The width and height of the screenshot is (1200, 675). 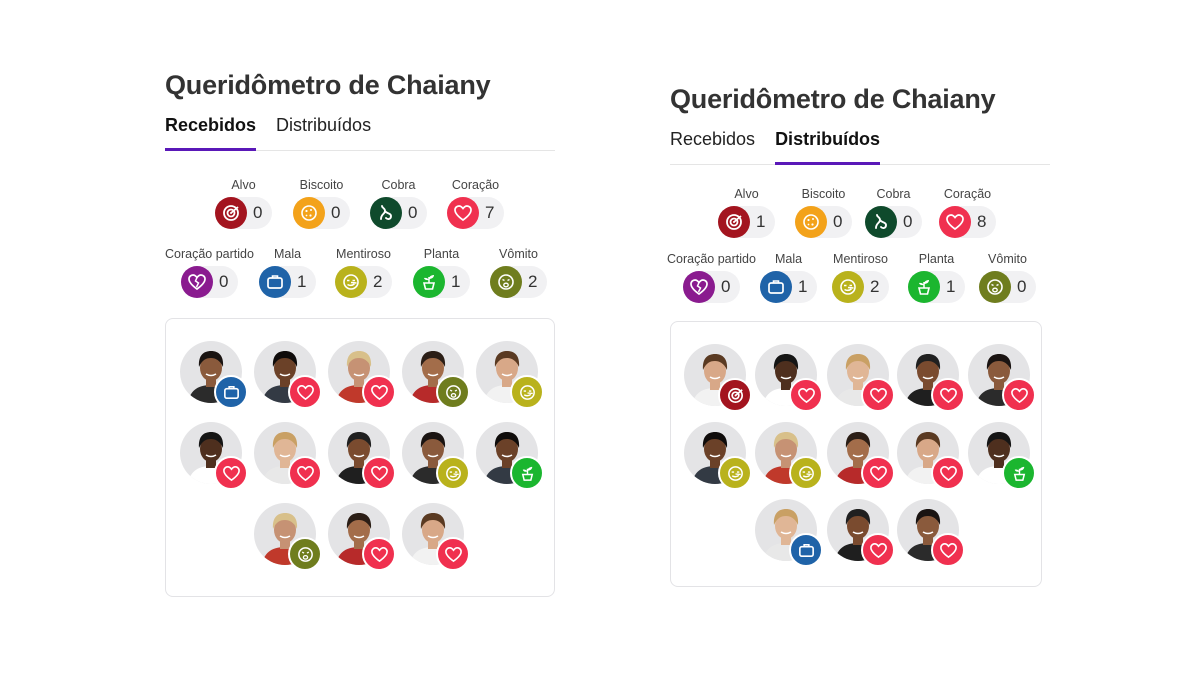 What do you see at coordinates (441, 254) in the screenshot?
I see `category-label: Planta` at bounding box center [441, 254].